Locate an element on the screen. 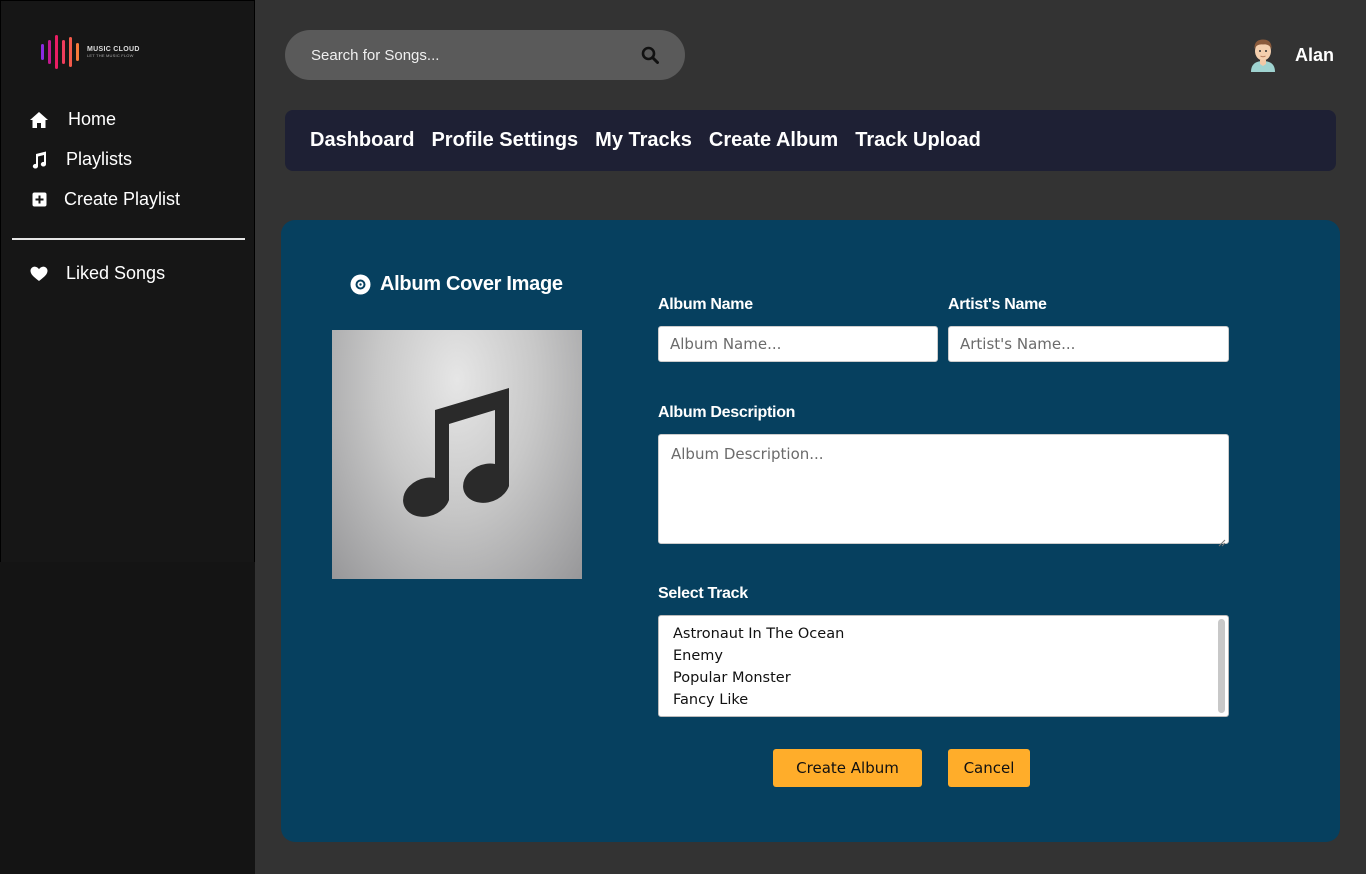  track-option: Astronaut In The Ocean is located at coordinates (943, 634).